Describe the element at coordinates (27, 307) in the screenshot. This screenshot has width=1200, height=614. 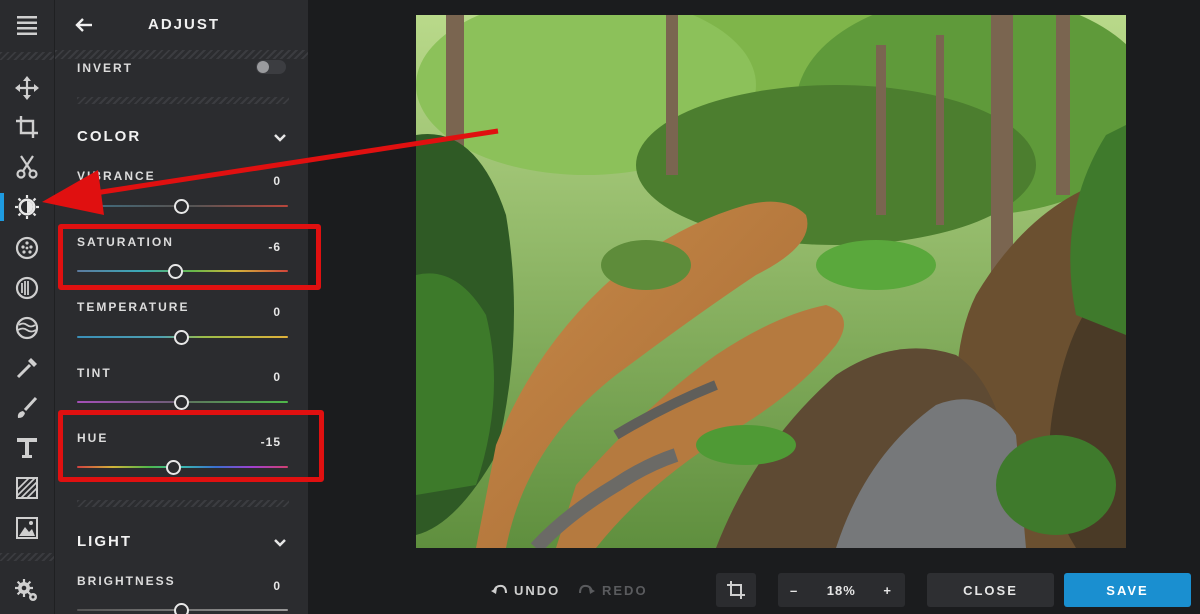
I see `tool-rail` at that location.